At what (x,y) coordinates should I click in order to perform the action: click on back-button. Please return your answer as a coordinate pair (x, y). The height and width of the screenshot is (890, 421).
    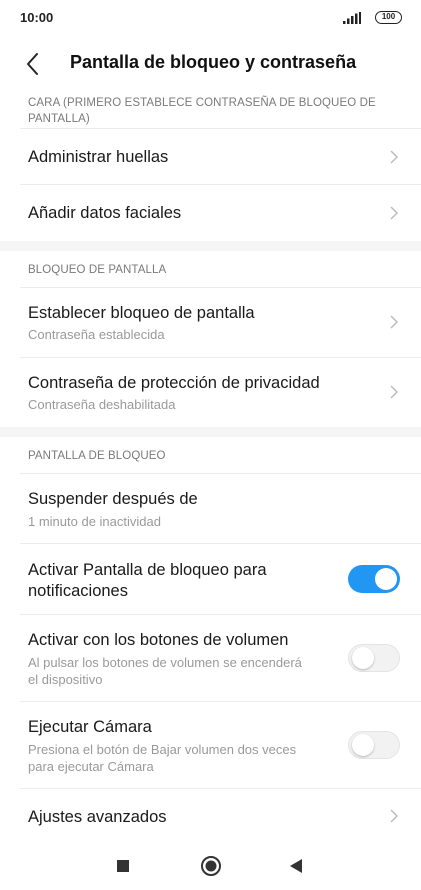
    Looking at the image, I should click on (33, 64).